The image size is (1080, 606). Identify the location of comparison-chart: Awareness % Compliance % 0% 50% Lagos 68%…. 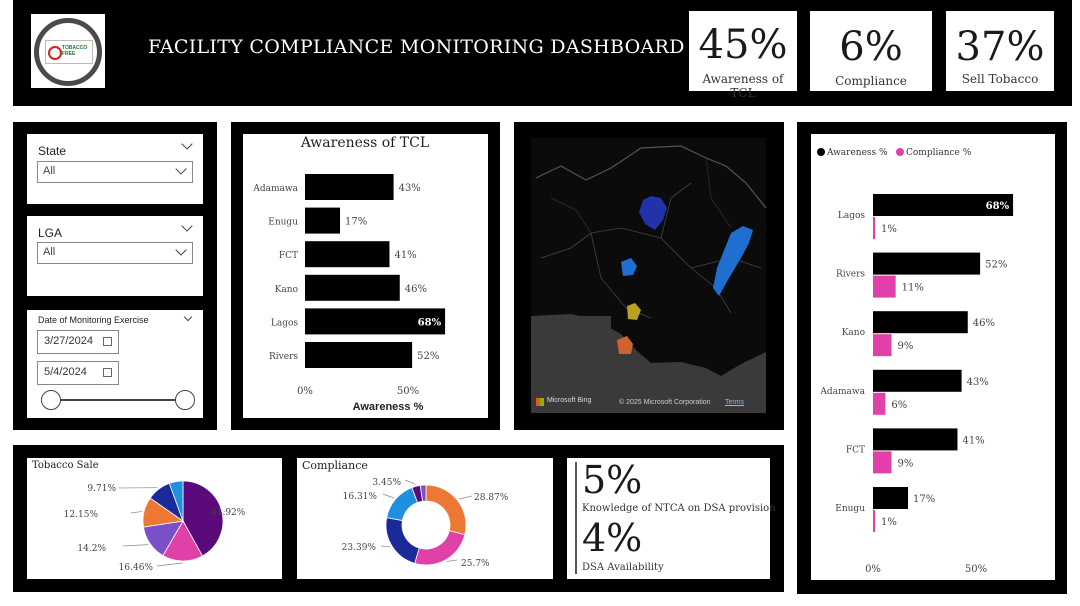
(915, 361).